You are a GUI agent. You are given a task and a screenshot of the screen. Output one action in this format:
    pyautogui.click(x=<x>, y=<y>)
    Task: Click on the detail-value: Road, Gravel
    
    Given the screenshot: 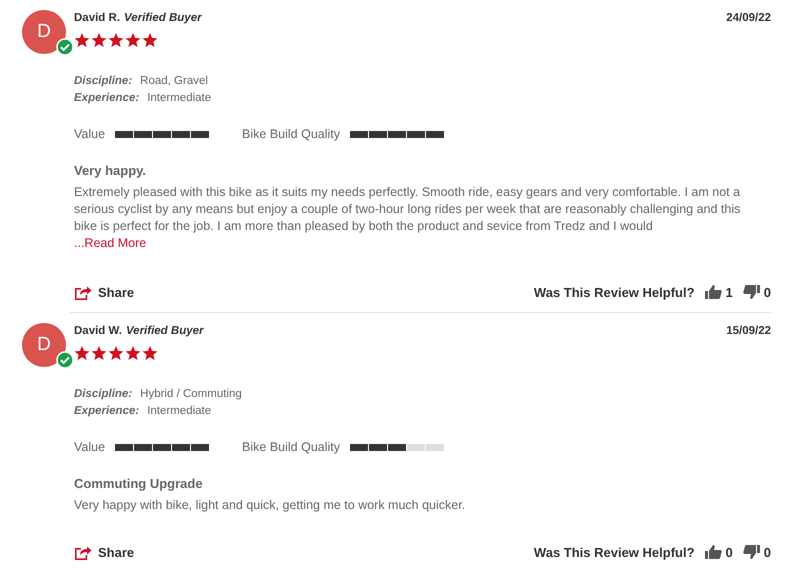 What is the action you would take?
    pyautogui.click(x=174, y=81)
    